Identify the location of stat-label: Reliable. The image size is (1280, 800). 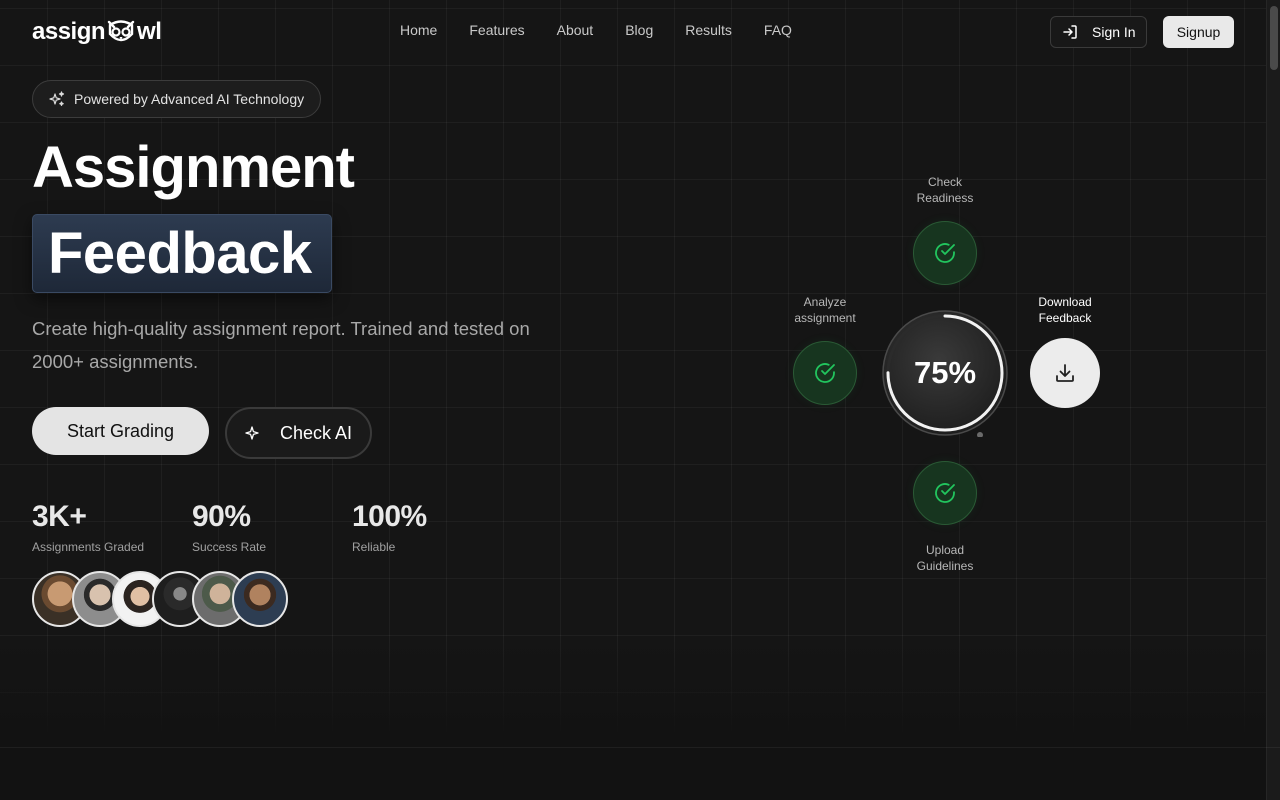
(374, 547).